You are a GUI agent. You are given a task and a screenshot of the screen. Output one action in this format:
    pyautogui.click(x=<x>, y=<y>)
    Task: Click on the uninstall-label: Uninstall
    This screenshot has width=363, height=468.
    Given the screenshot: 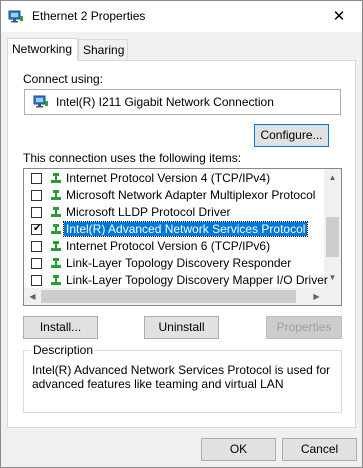 What is the action you would take?
    pyautogui.click(x=181, y=327)
    